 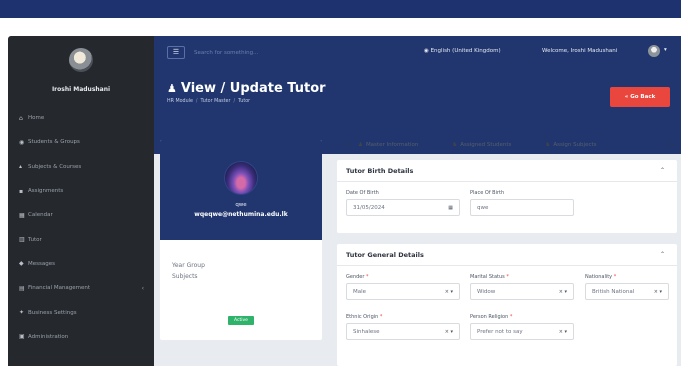 I want to click on chevron-down-icon: ▾, so click(x=665, y=50).